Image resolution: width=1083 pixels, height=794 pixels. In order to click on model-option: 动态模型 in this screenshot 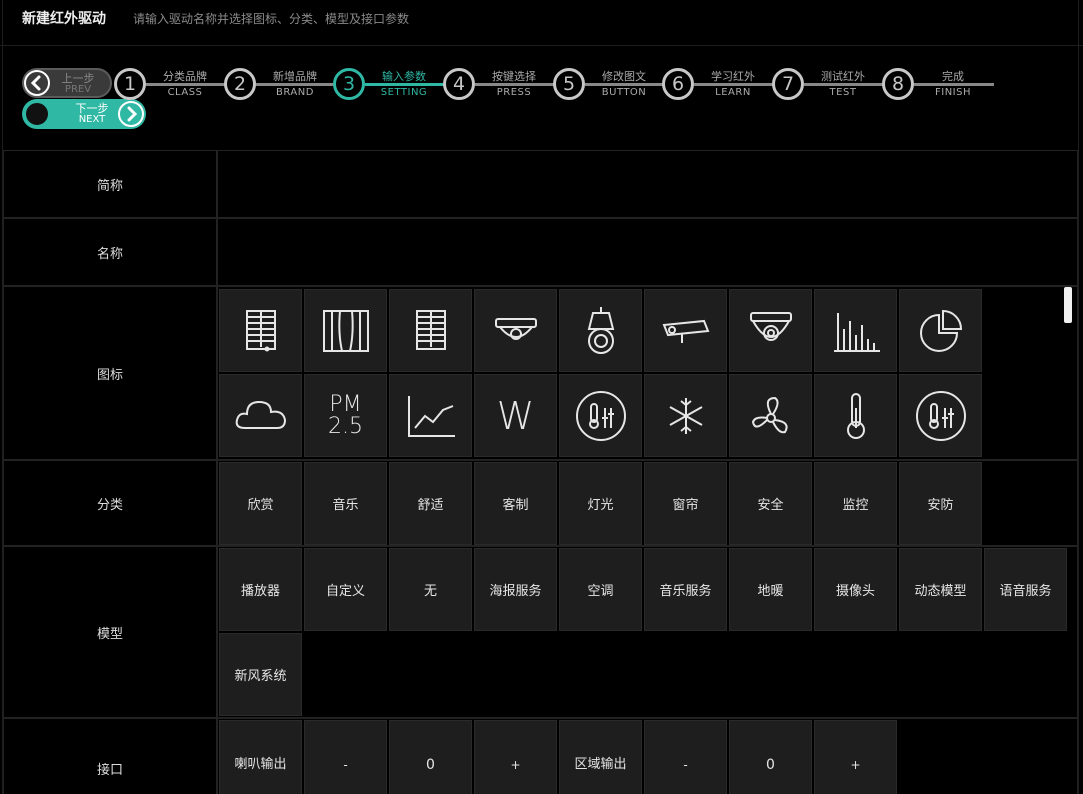, I will do `click(940, 589)`.